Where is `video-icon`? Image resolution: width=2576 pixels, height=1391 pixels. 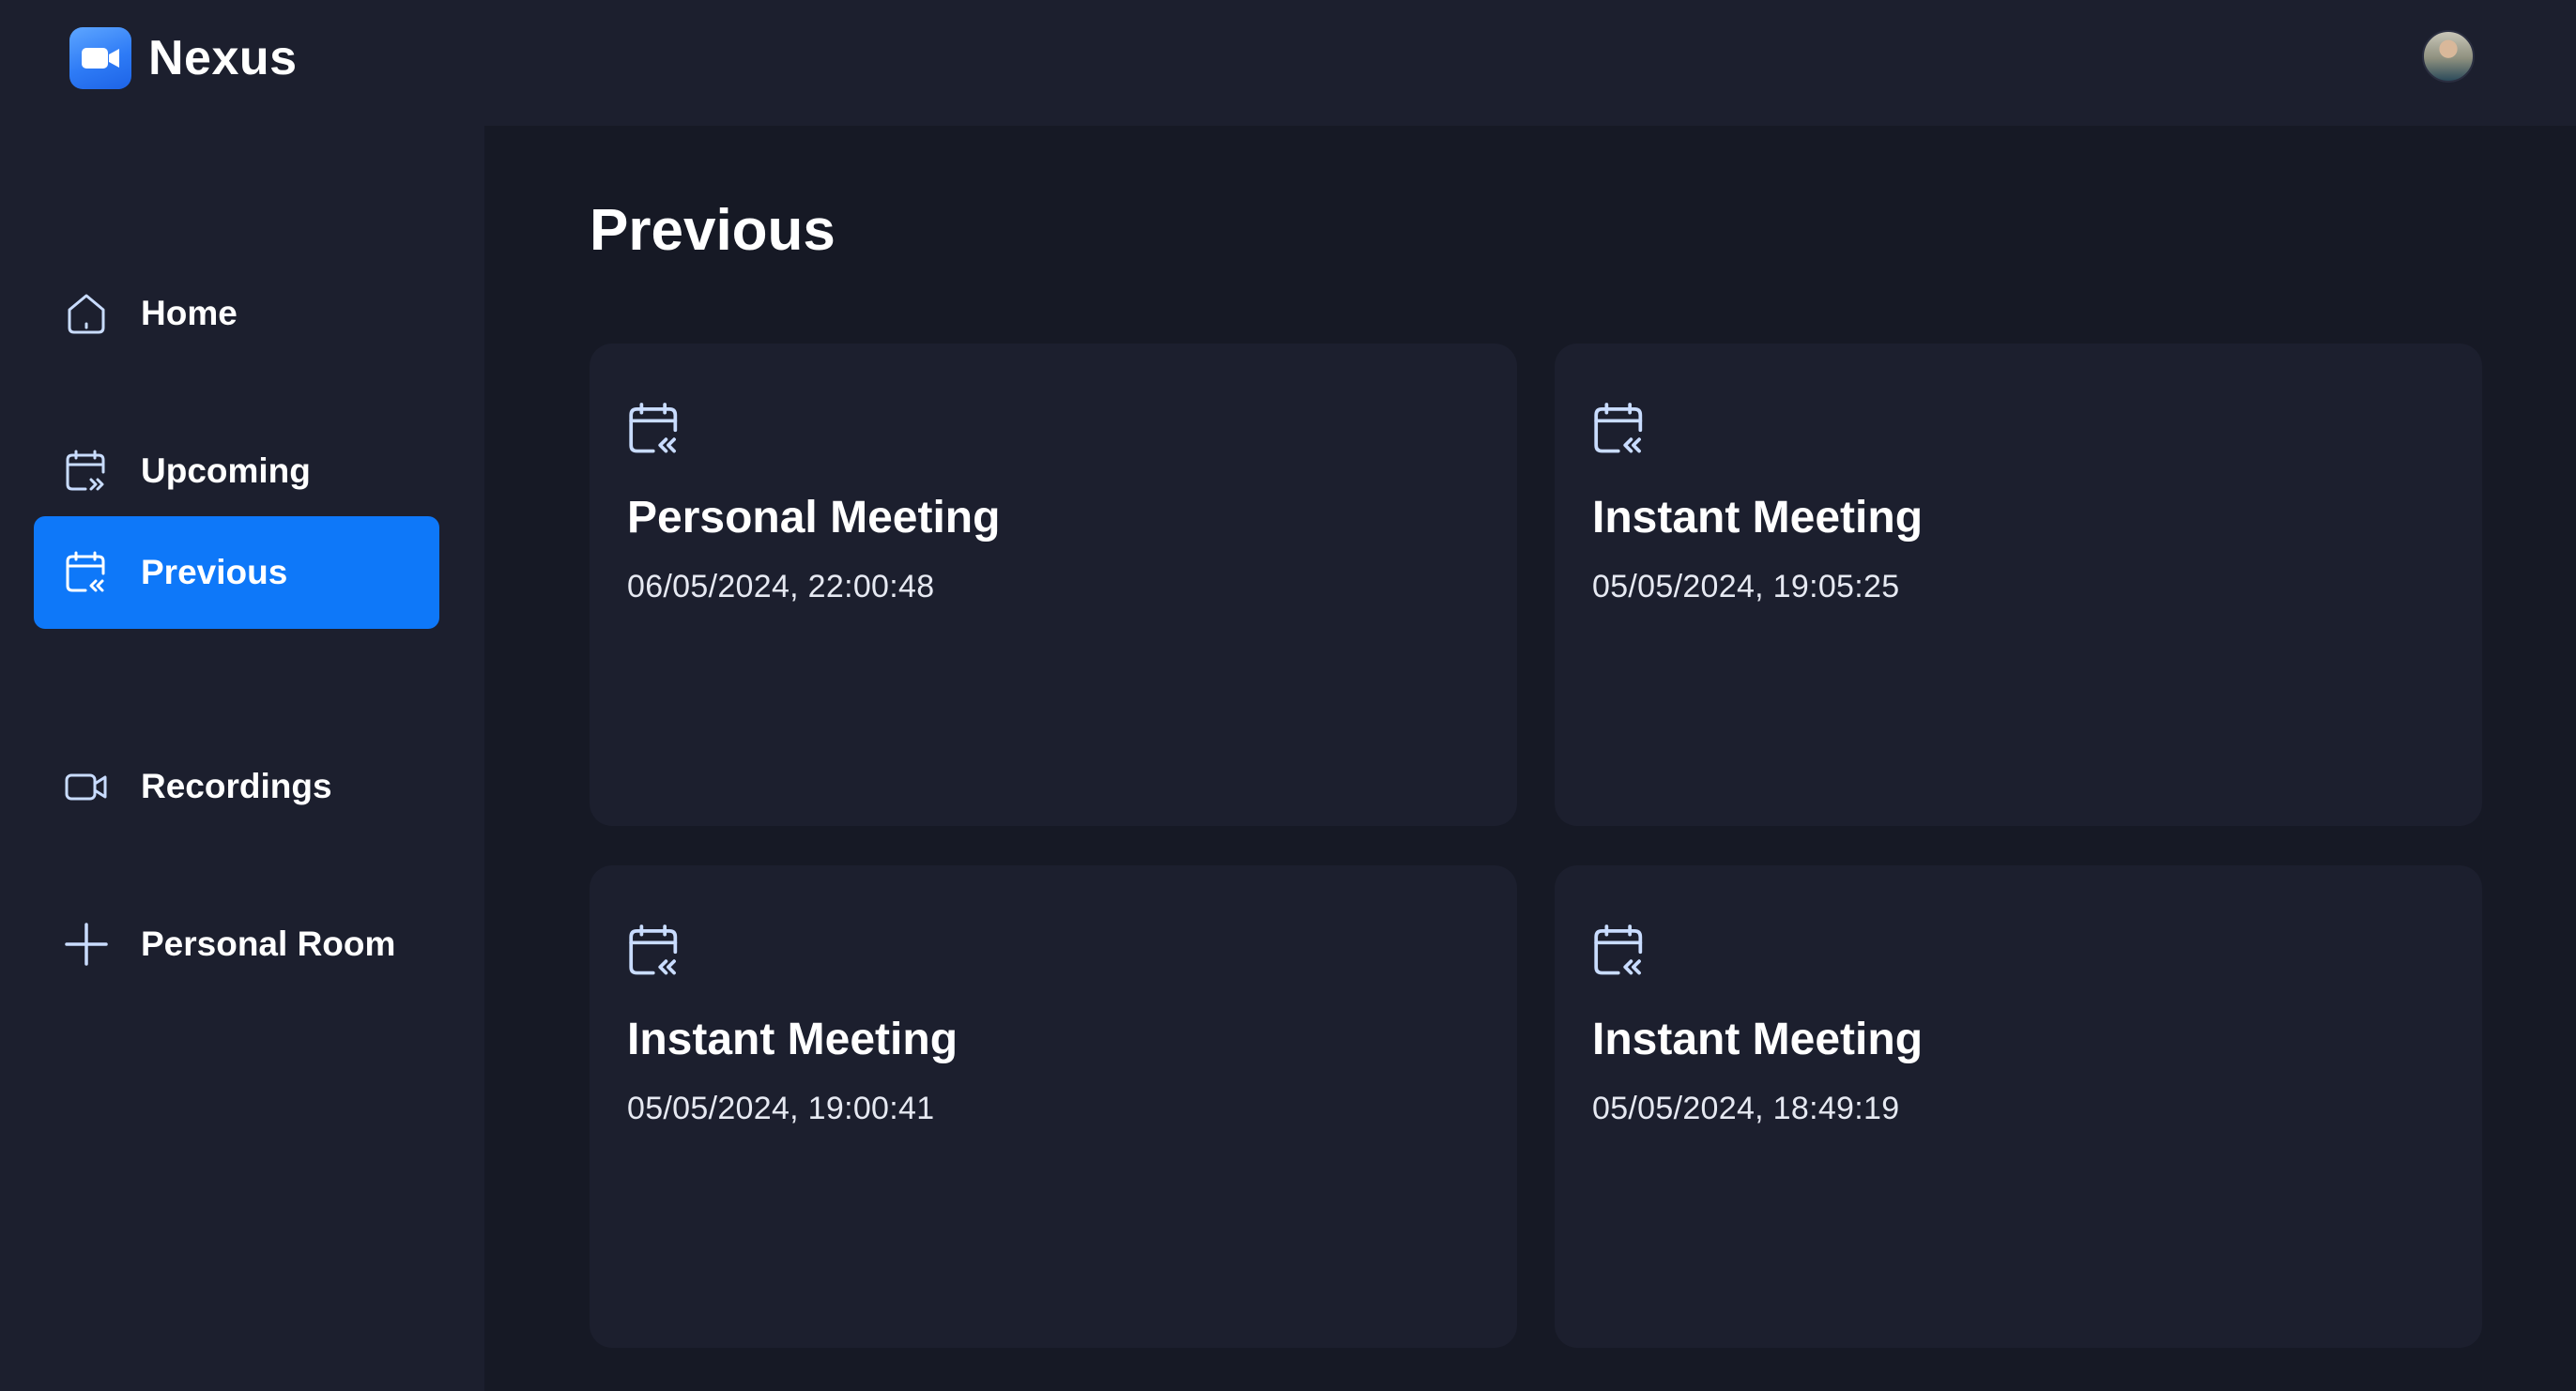
video-icon is located at coordinates (87, 786).